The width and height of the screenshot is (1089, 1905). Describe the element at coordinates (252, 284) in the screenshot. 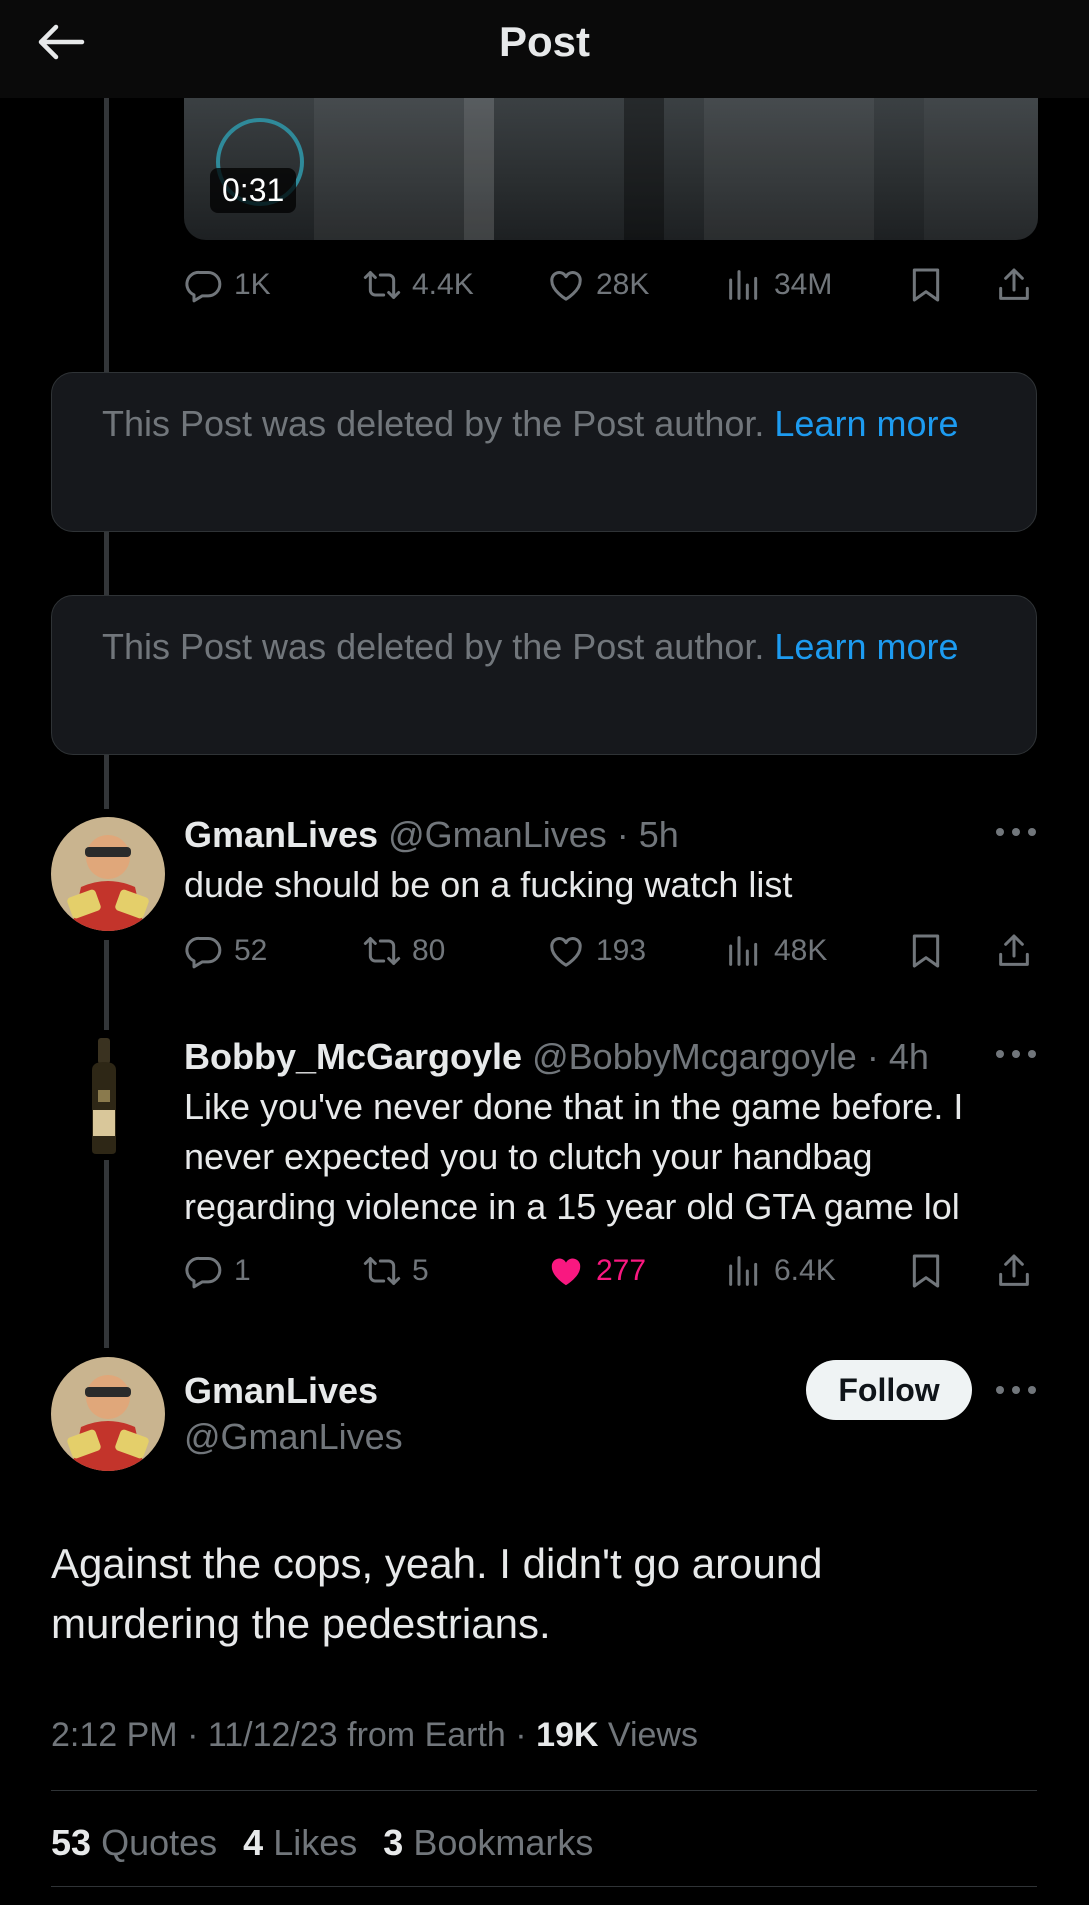

I see `reply-count: 1K` at that location.